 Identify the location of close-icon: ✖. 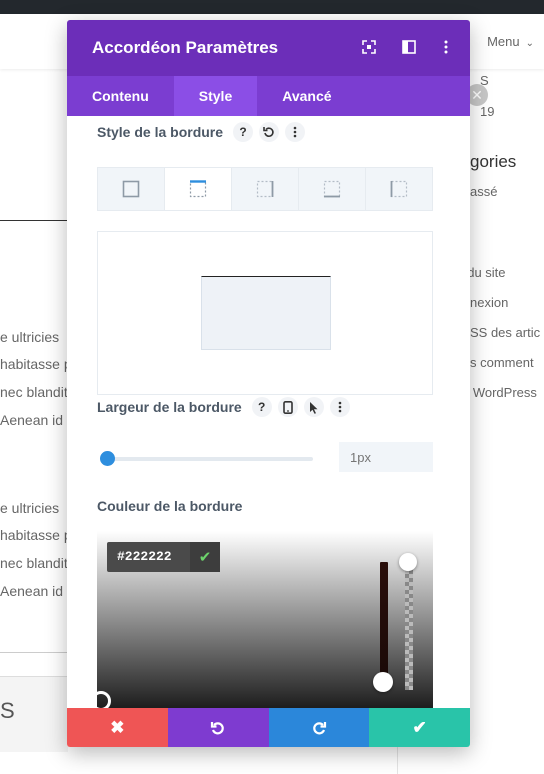
(117, 727).